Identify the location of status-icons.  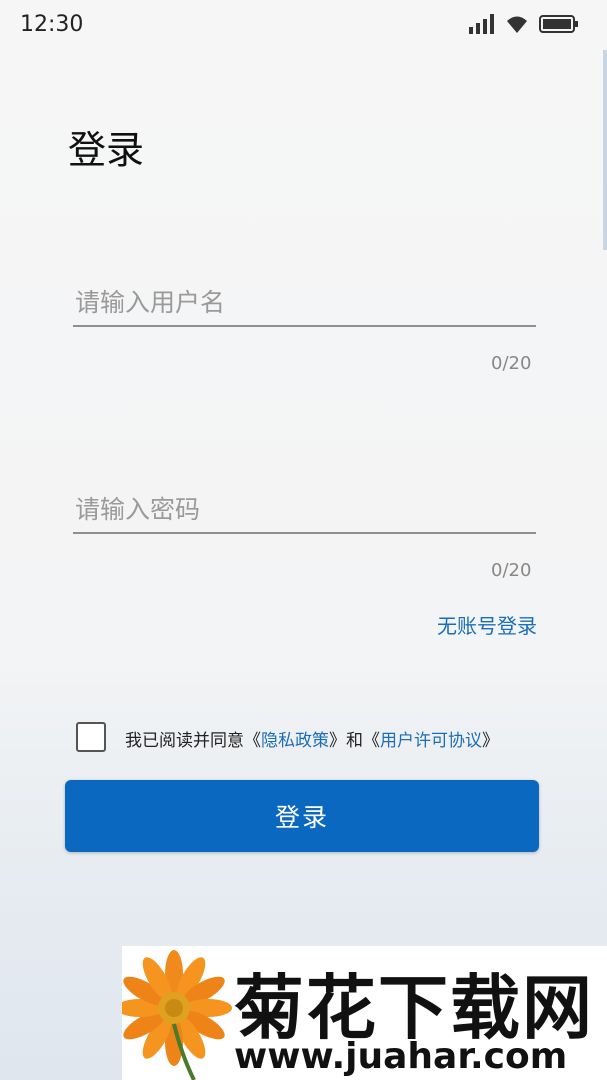
(524, 24).